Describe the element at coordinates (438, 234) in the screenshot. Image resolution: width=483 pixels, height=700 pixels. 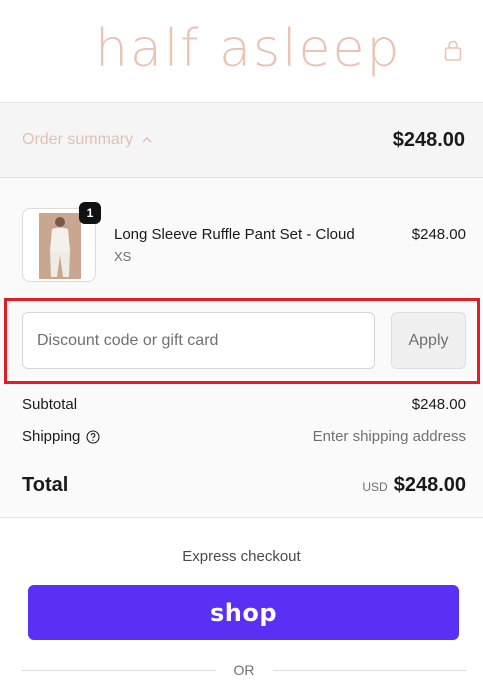
I see `product-price: $248.00` at that location.